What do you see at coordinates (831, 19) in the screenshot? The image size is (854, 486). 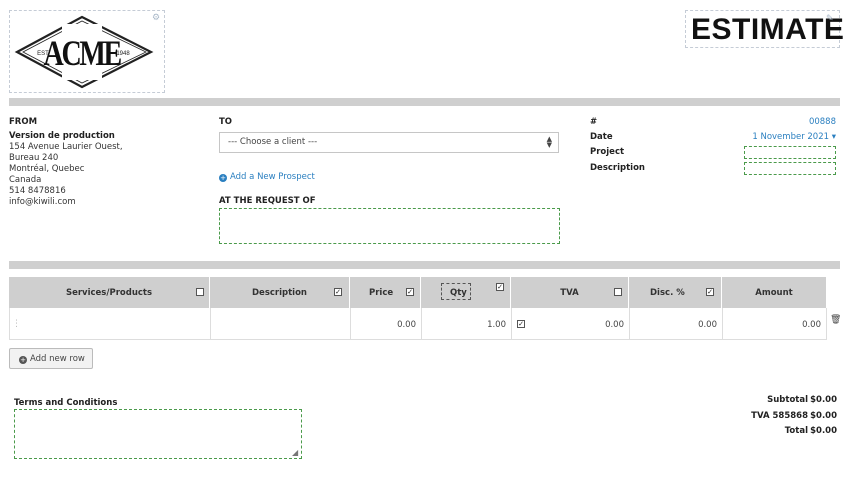 I see `edit-icon: ✎` at bounding box center [831, 19].